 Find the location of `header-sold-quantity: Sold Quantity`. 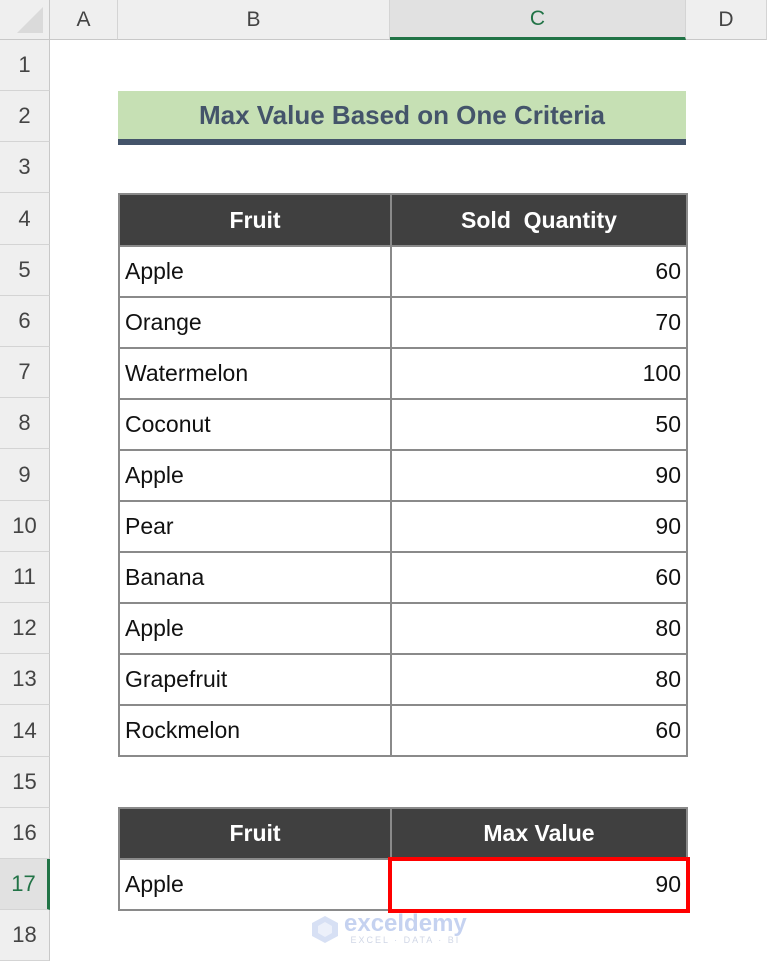

header-sold-quantity: Sold Quantity is located at coordinates (539, 220).